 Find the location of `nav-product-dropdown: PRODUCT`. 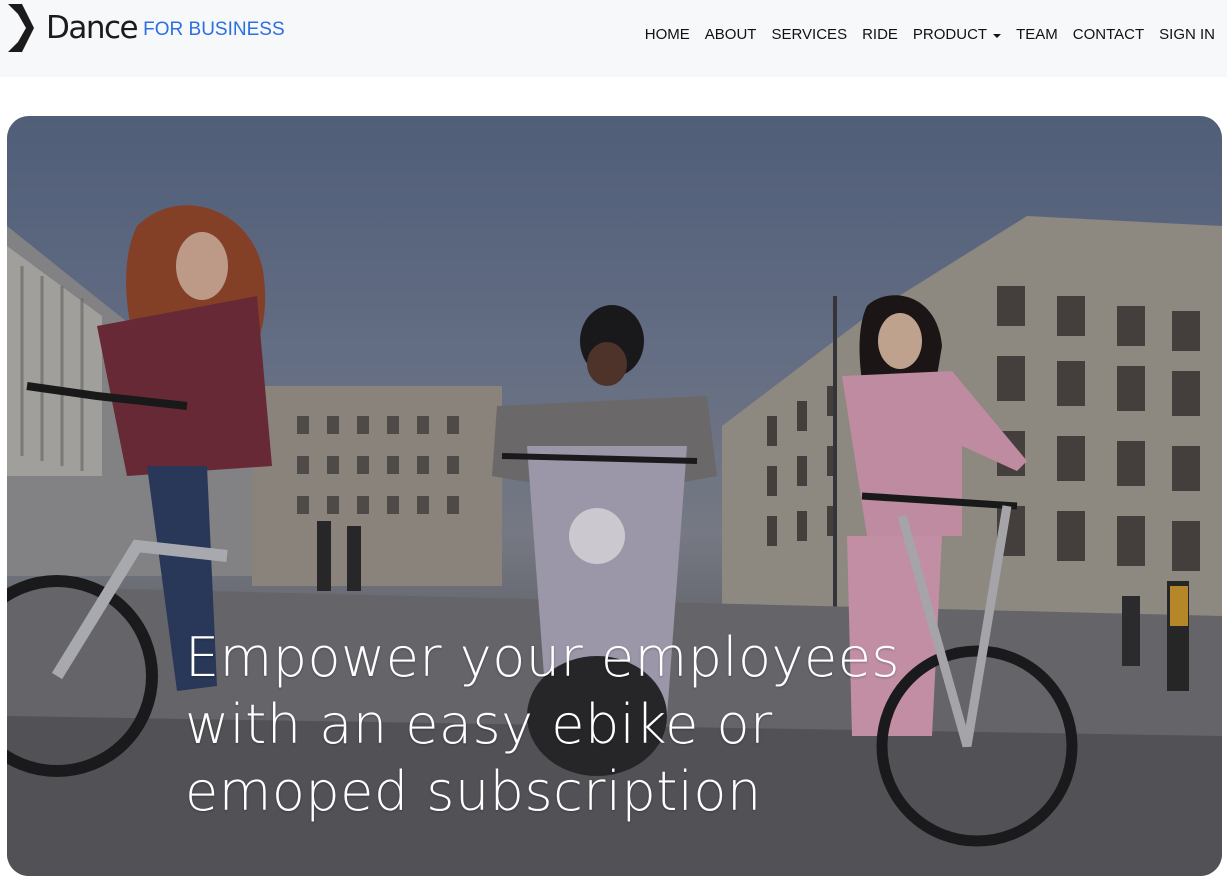

nav-product-dropdown: PRODUCT is located at coordinates (957, 35).